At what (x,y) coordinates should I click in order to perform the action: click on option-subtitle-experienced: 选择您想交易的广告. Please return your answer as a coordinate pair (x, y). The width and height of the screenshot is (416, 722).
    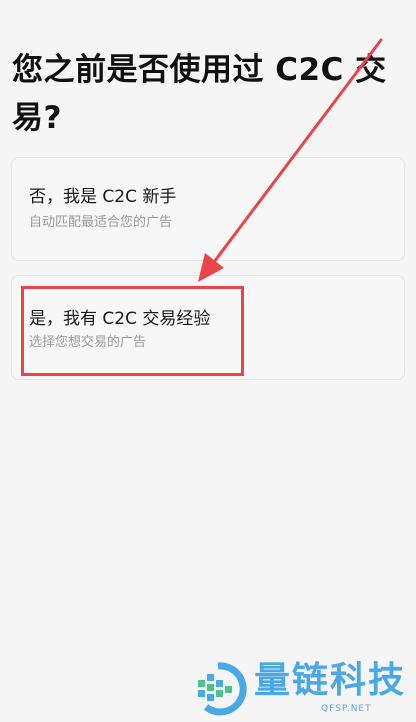
    Looking at the image, I should click on (88, 342).